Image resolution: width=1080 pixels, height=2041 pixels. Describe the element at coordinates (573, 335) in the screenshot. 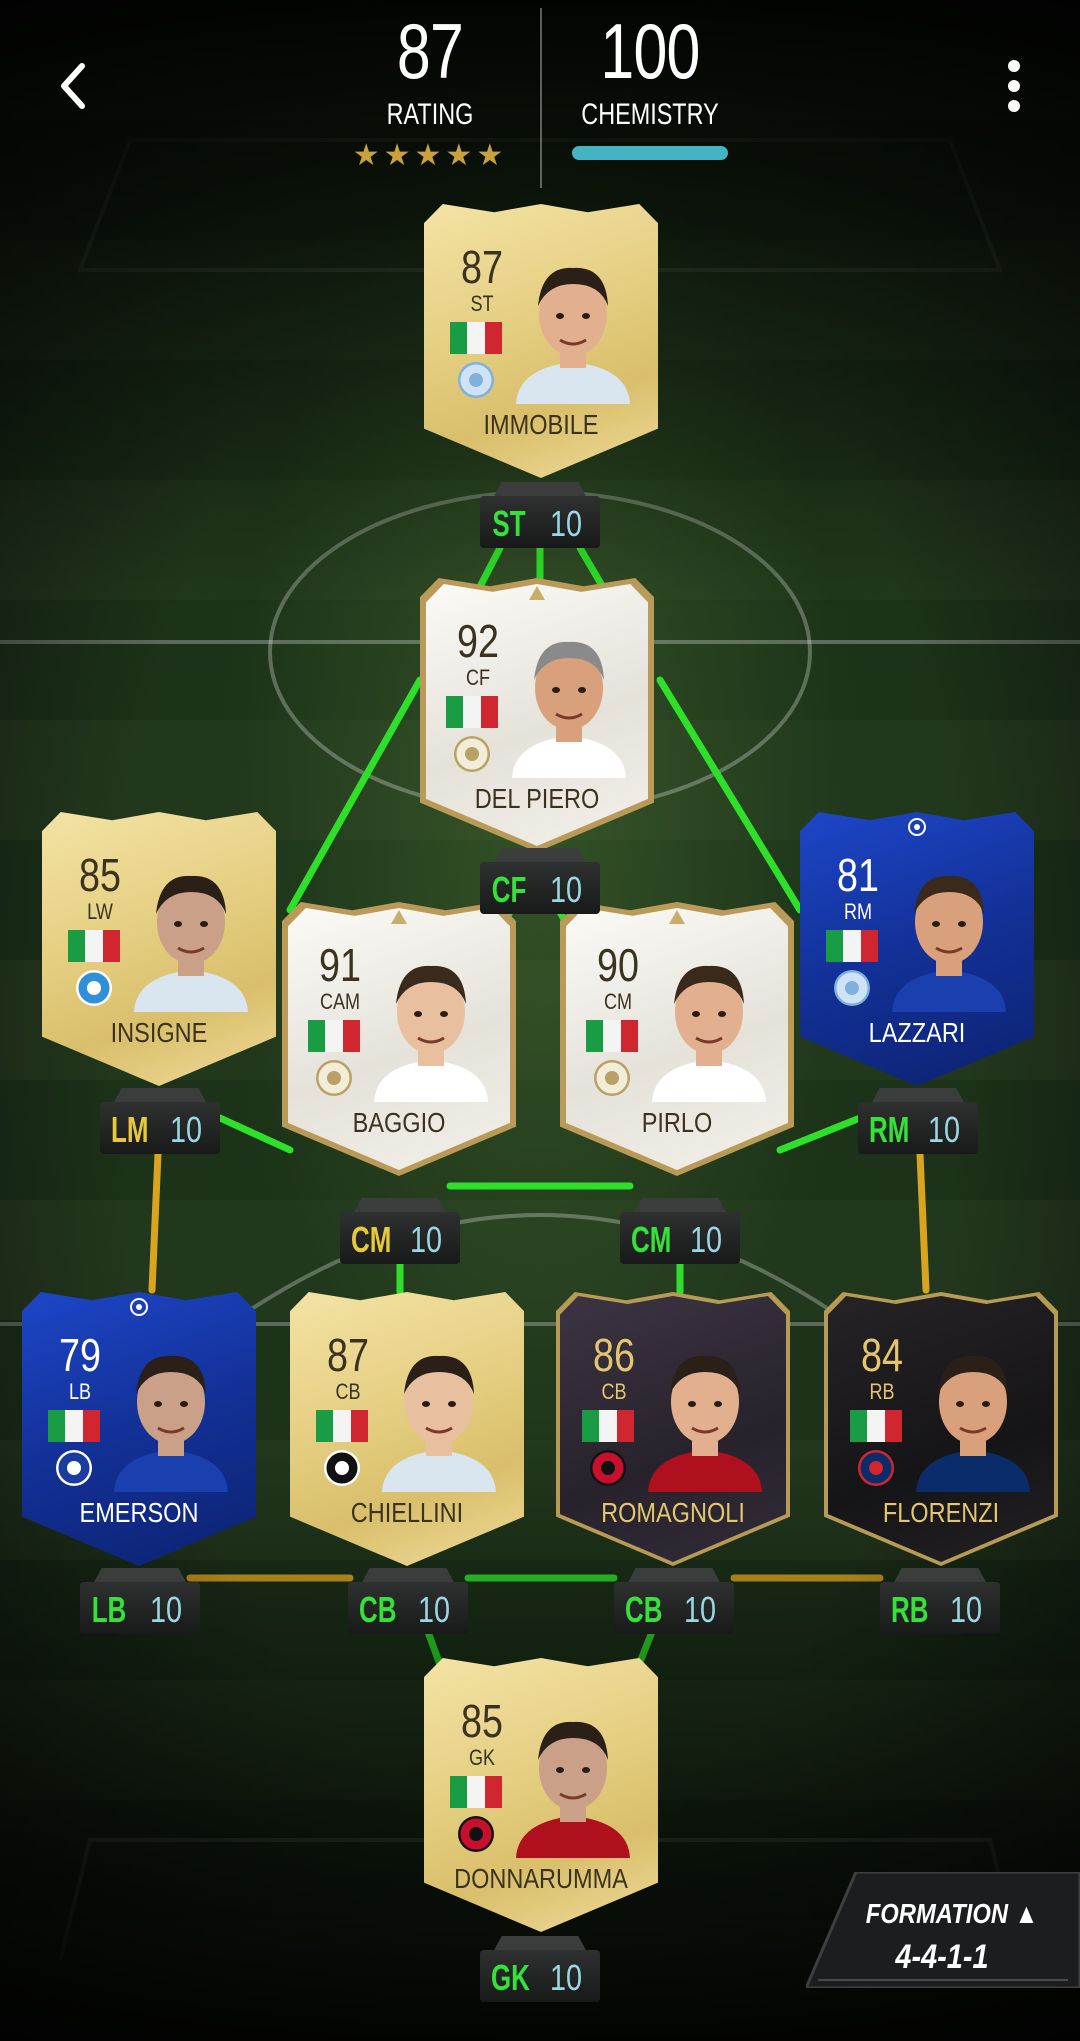

I see `player-portrait-immobile` at that location.